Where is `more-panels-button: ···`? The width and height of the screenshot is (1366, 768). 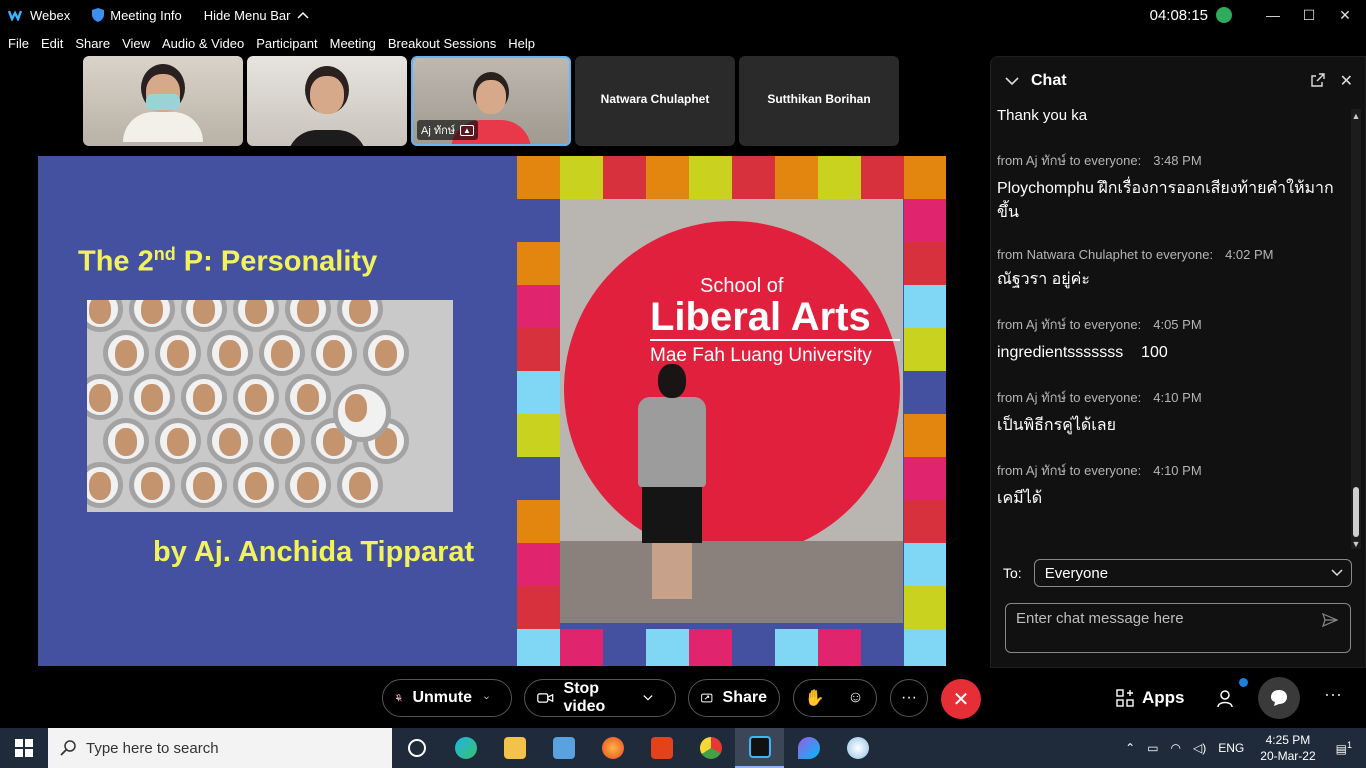 more-panels-button: ··· is located at coordinates (1333, 694).